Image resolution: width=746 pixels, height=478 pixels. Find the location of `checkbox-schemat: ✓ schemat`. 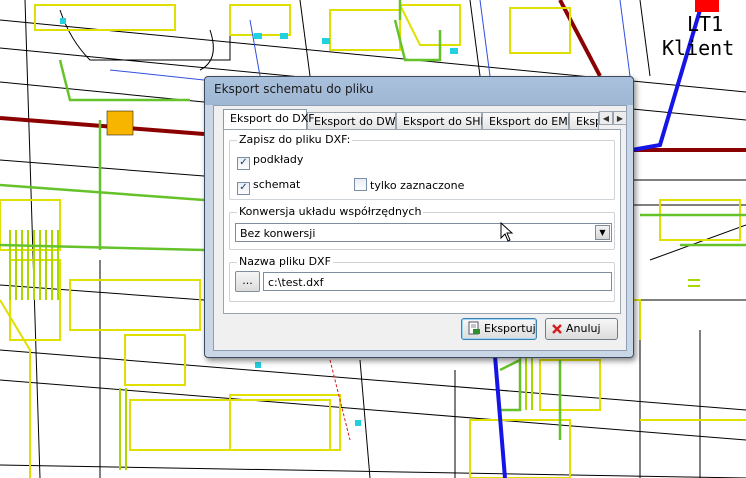

checkbox-schemat: ✓ schemat is located at coordinates (268, 186).